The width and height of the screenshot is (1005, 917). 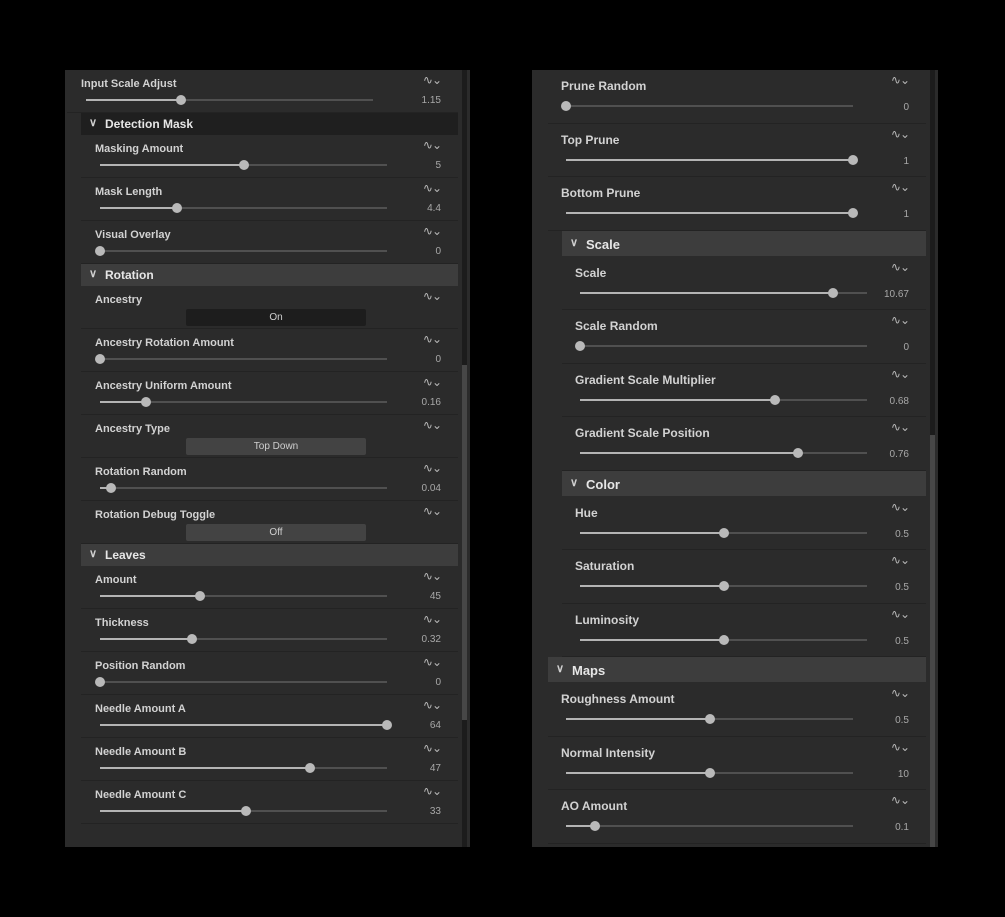 I want to click on property-value: 5, so click(x=438, y=165).